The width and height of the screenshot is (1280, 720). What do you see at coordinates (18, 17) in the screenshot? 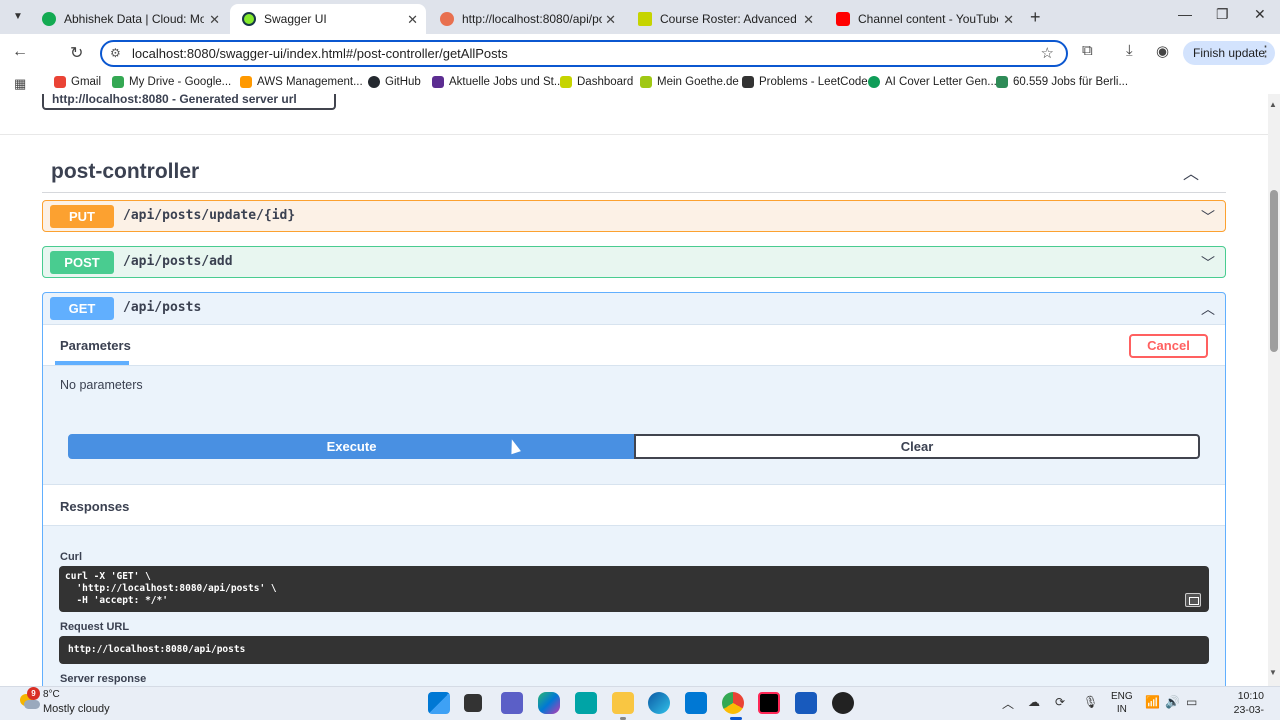
I see `tab-search-chevron-icon: ▼` at bounding box center [18, 17].